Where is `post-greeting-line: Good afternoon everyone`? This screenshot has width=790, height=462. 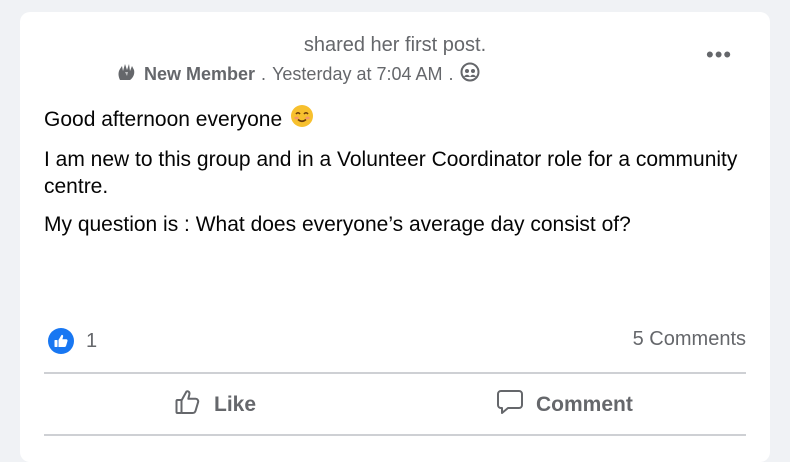 post-greeting-line: Good afternoon everyone is located at coordinates (394, 119).